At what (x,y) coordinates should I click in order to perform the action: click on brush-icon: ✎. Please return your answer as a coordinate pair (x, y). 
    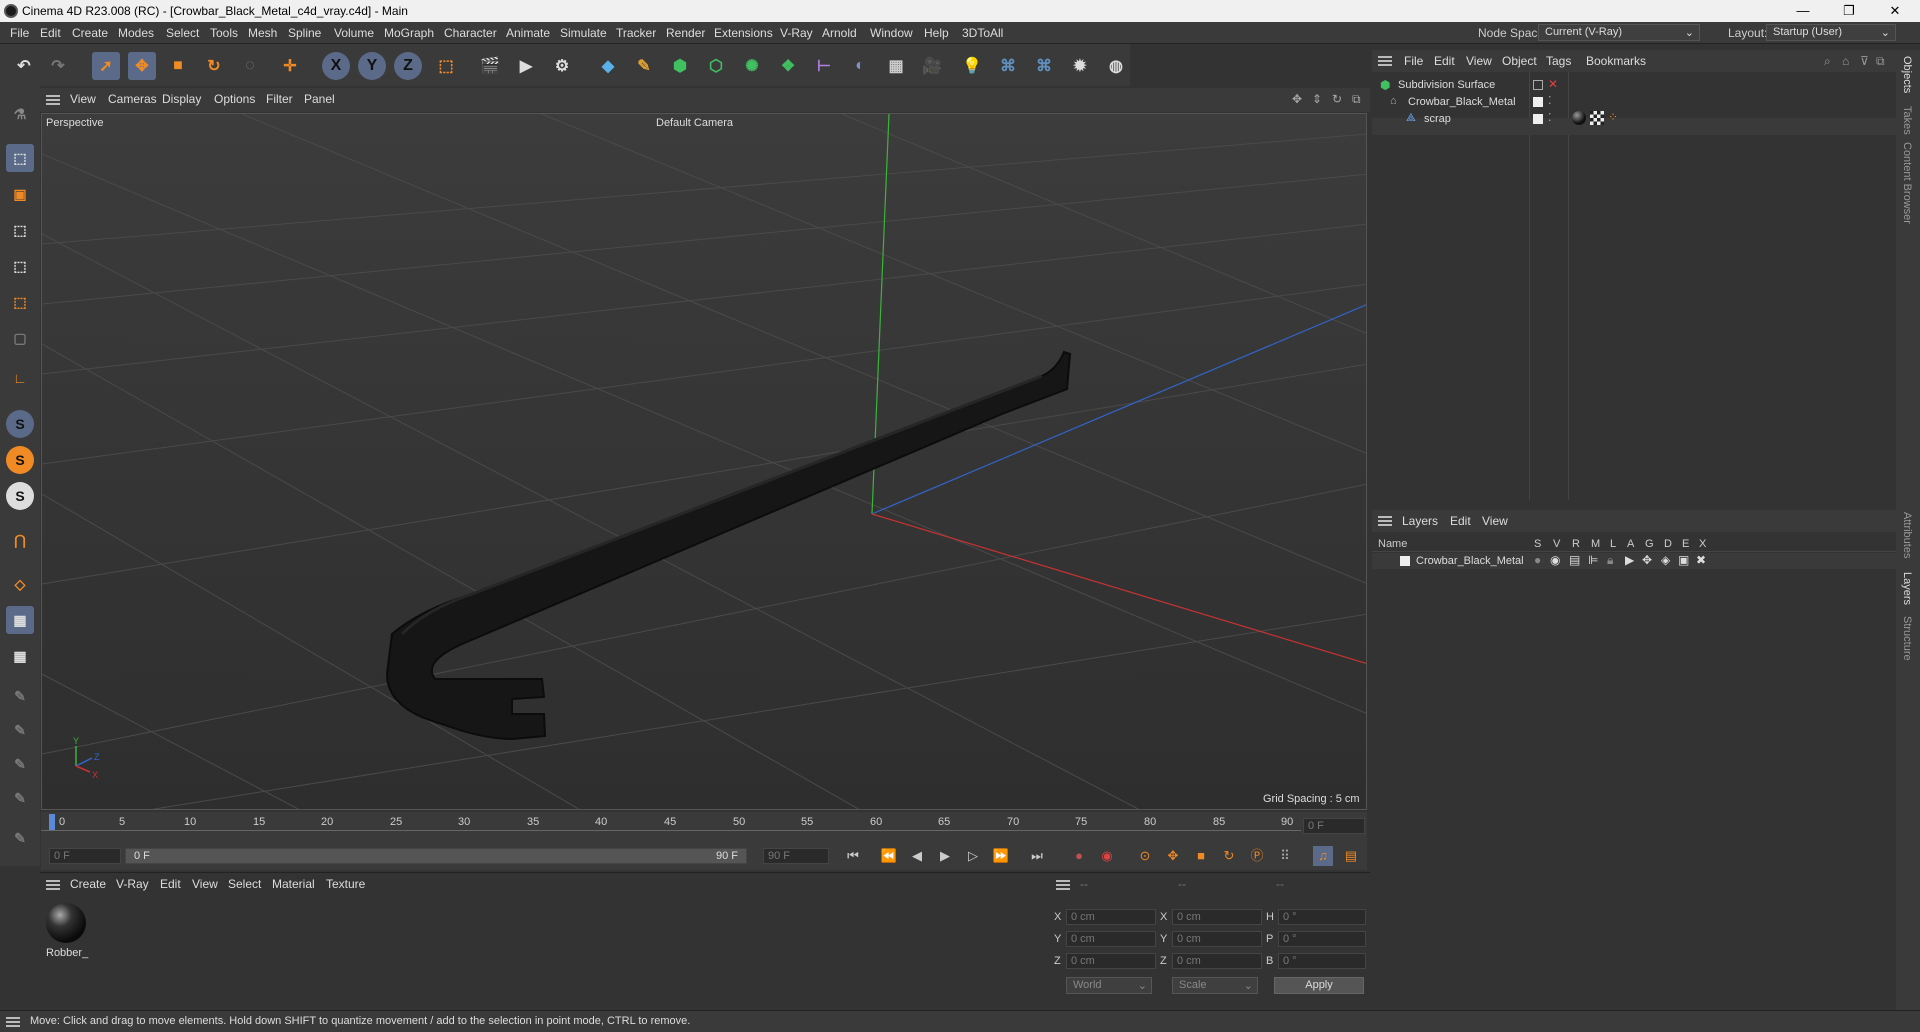
    Looking at the image, I should click on (20, 764).